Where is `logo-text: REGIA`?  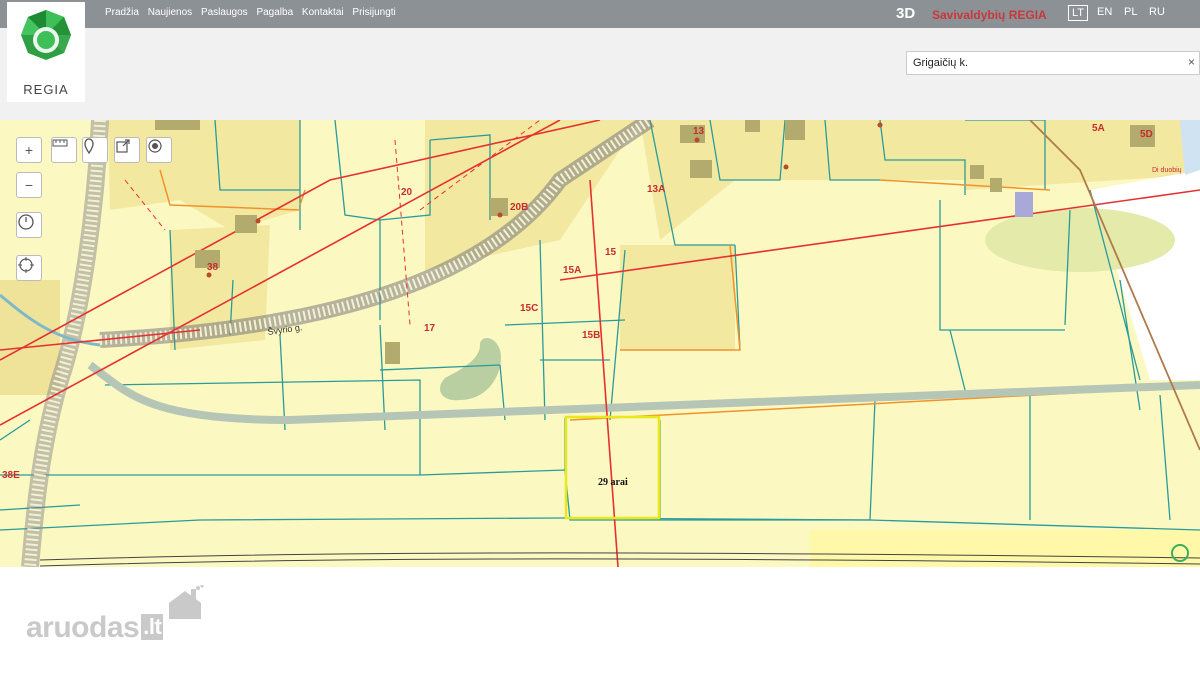
logo-text: REGIA is located at coordinates (46, 89).